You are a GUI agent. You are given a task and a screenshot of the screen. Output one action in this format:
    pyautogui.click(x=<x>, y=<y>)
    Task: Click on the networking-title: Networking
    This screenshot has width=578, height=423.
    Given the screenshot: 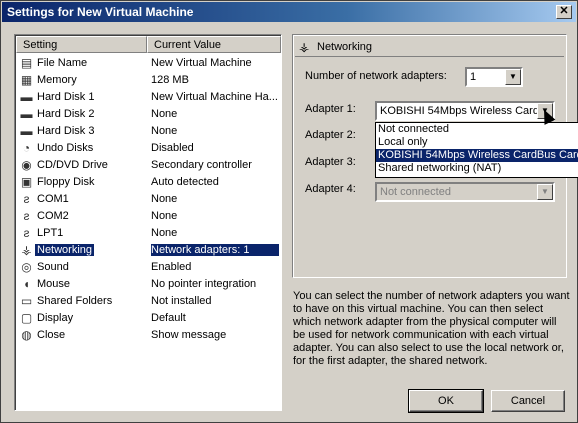 What is the action you would take?
    pyautogui.click(x=345, y=47)
    